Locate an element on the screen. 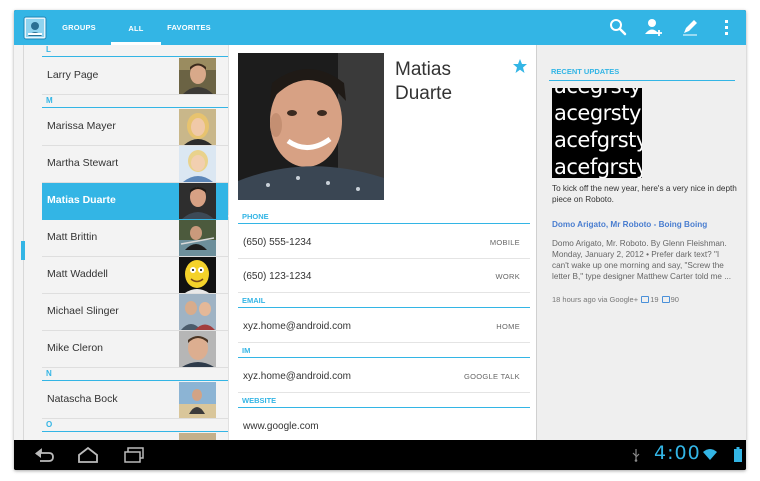 This screenshot has height=481, width=760. search-icon is located at coordinates (618, 27).